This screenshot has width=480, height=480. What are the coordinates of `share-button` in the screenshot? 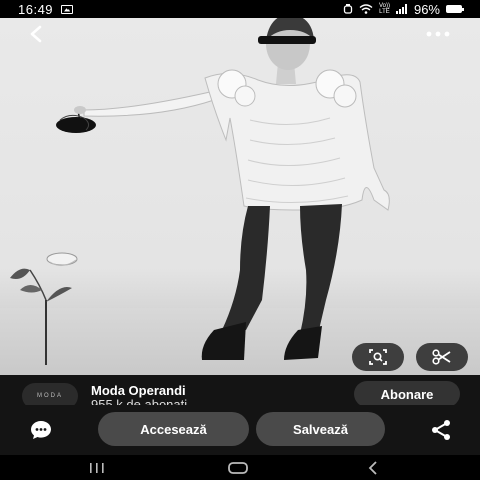 It's located at (441, 430).